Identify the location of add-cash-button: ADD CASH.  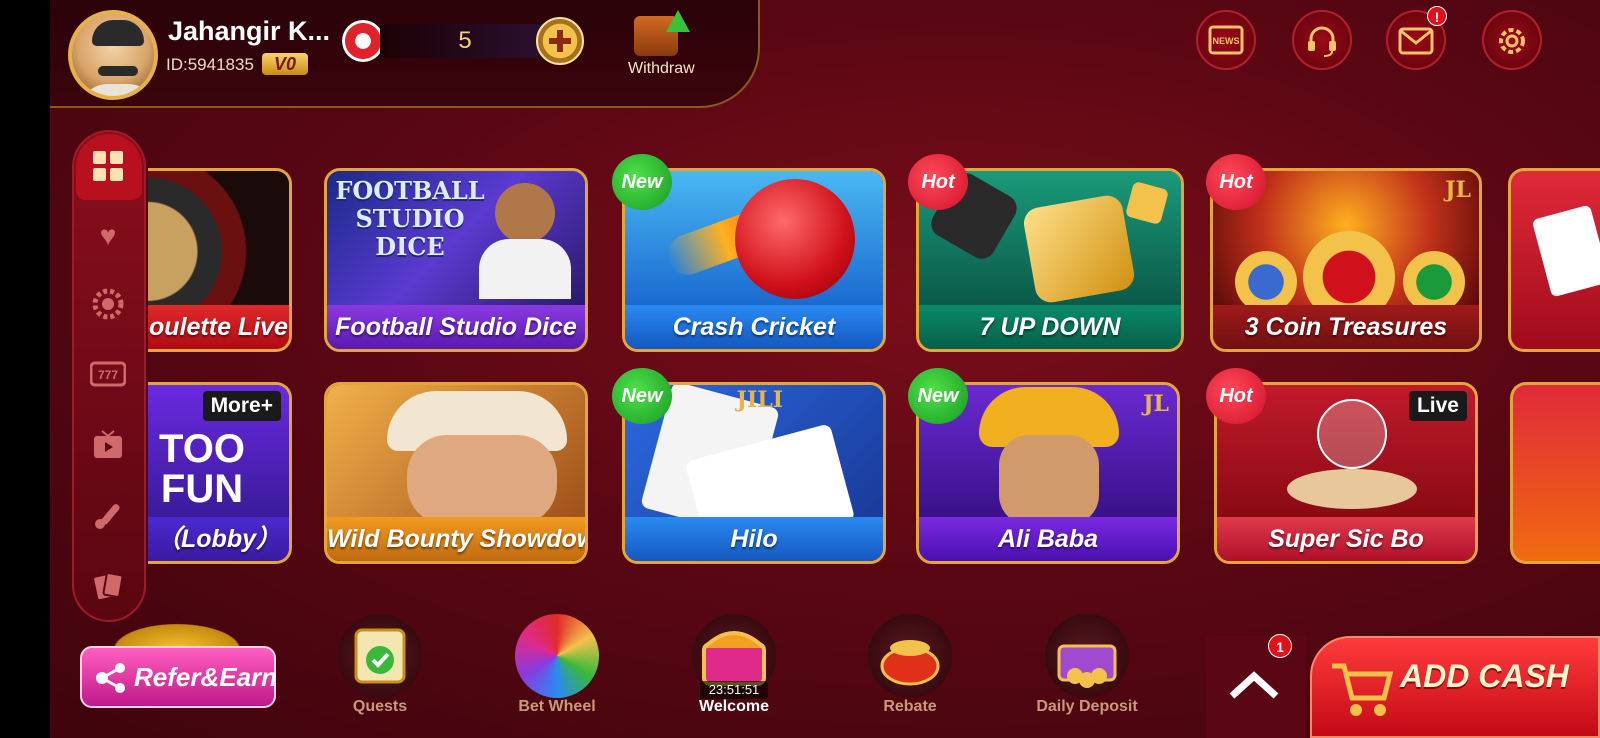
(1455, 687).